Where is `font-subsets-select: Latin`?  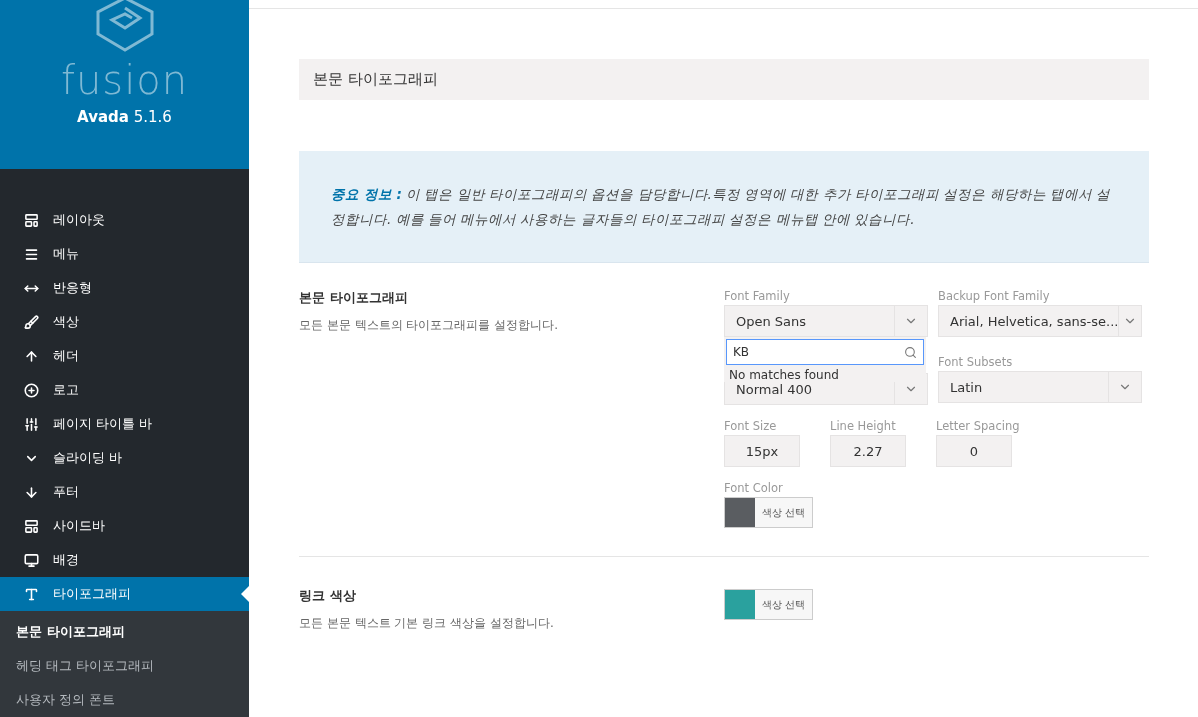
font-subsets-select: Latin is located at coordinates (1040, 387).